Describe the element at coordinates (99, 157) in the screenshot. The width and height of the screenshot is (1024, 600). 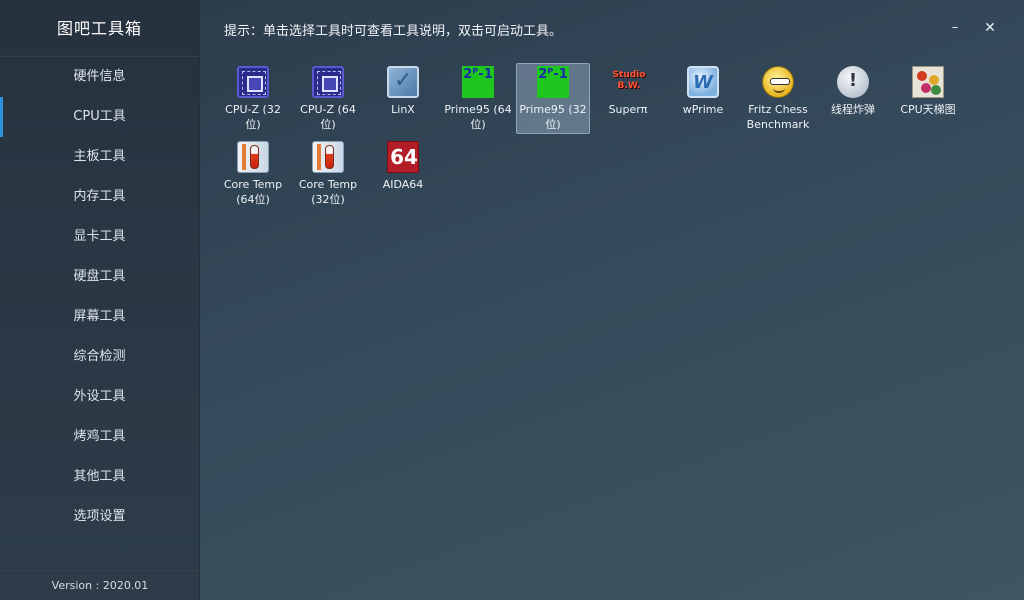
I see `sidebar-item: 主板工具` at that location.